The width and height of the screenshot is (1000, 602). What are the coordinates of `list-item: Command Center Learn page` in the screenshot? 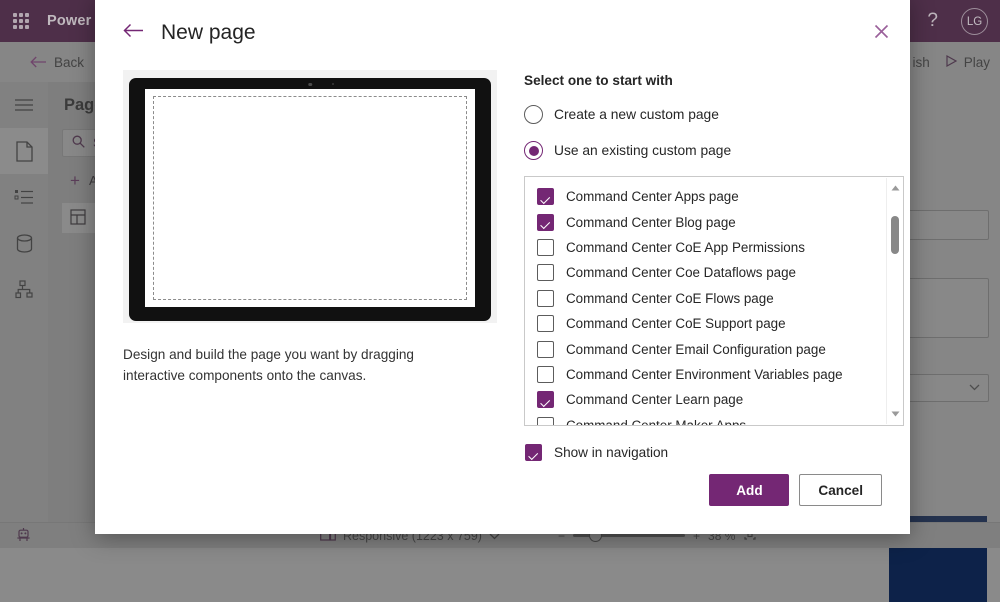 It's located at (714, 399).